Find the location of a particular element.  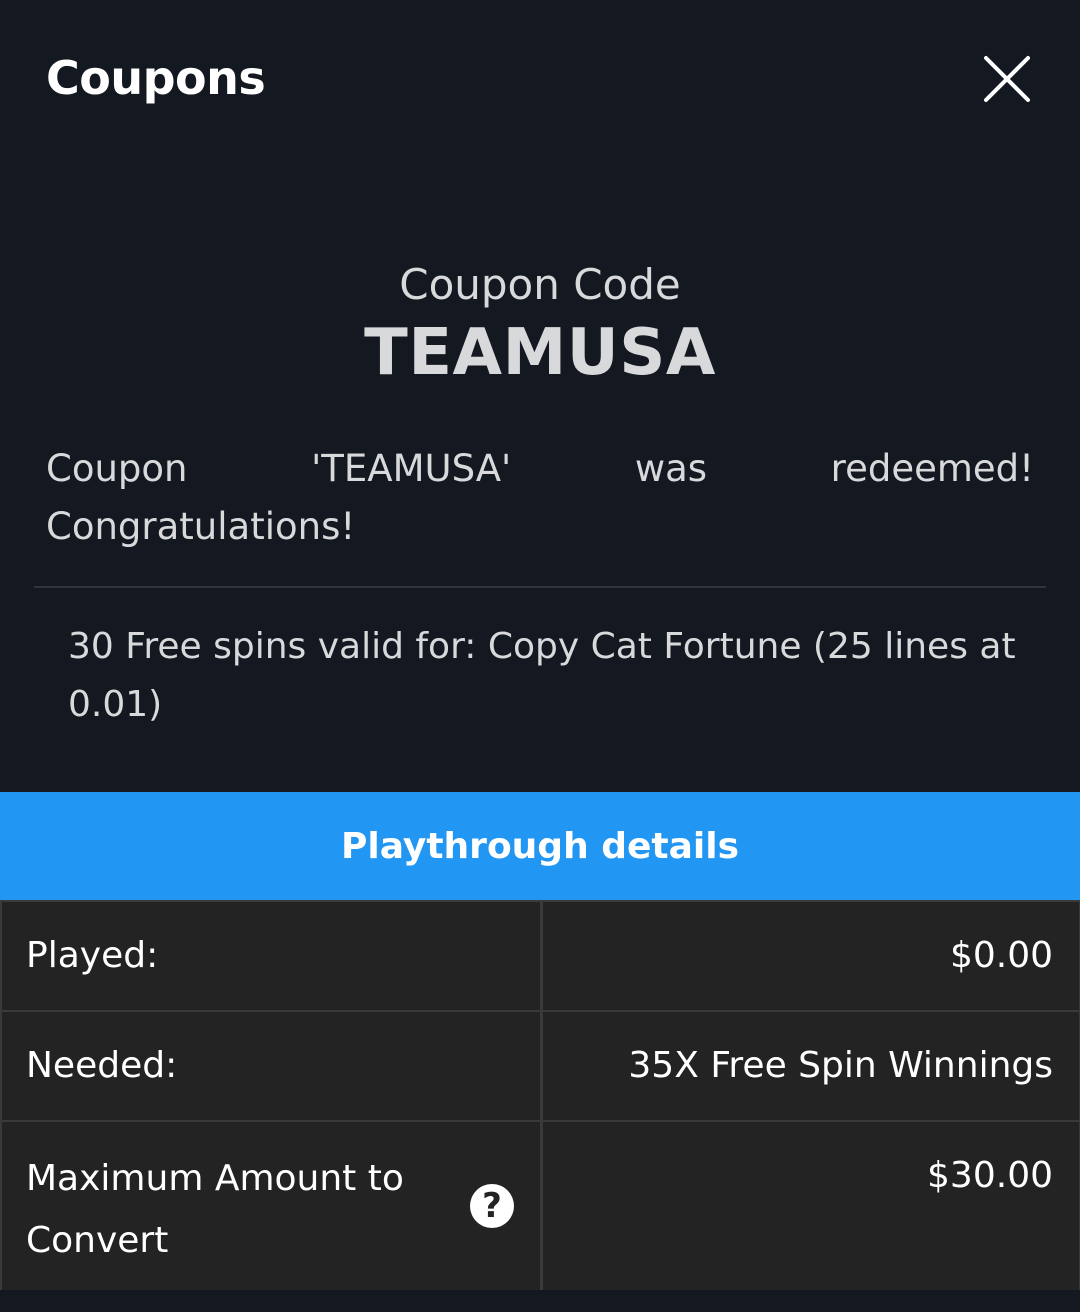

row-label: Needed: is located at coordinates (271, 1066).